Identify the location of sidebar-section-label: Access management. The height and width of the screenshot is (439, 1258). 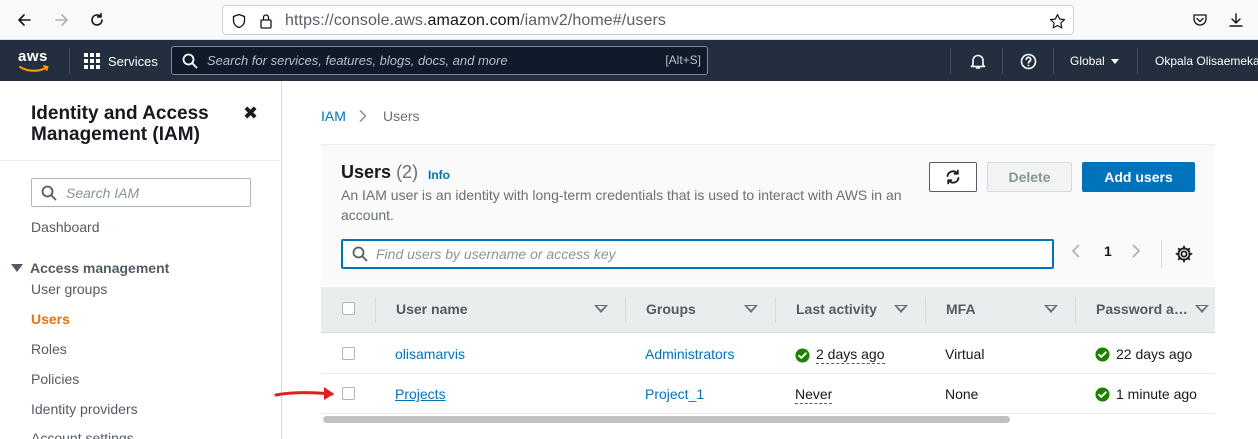
(100, 268).